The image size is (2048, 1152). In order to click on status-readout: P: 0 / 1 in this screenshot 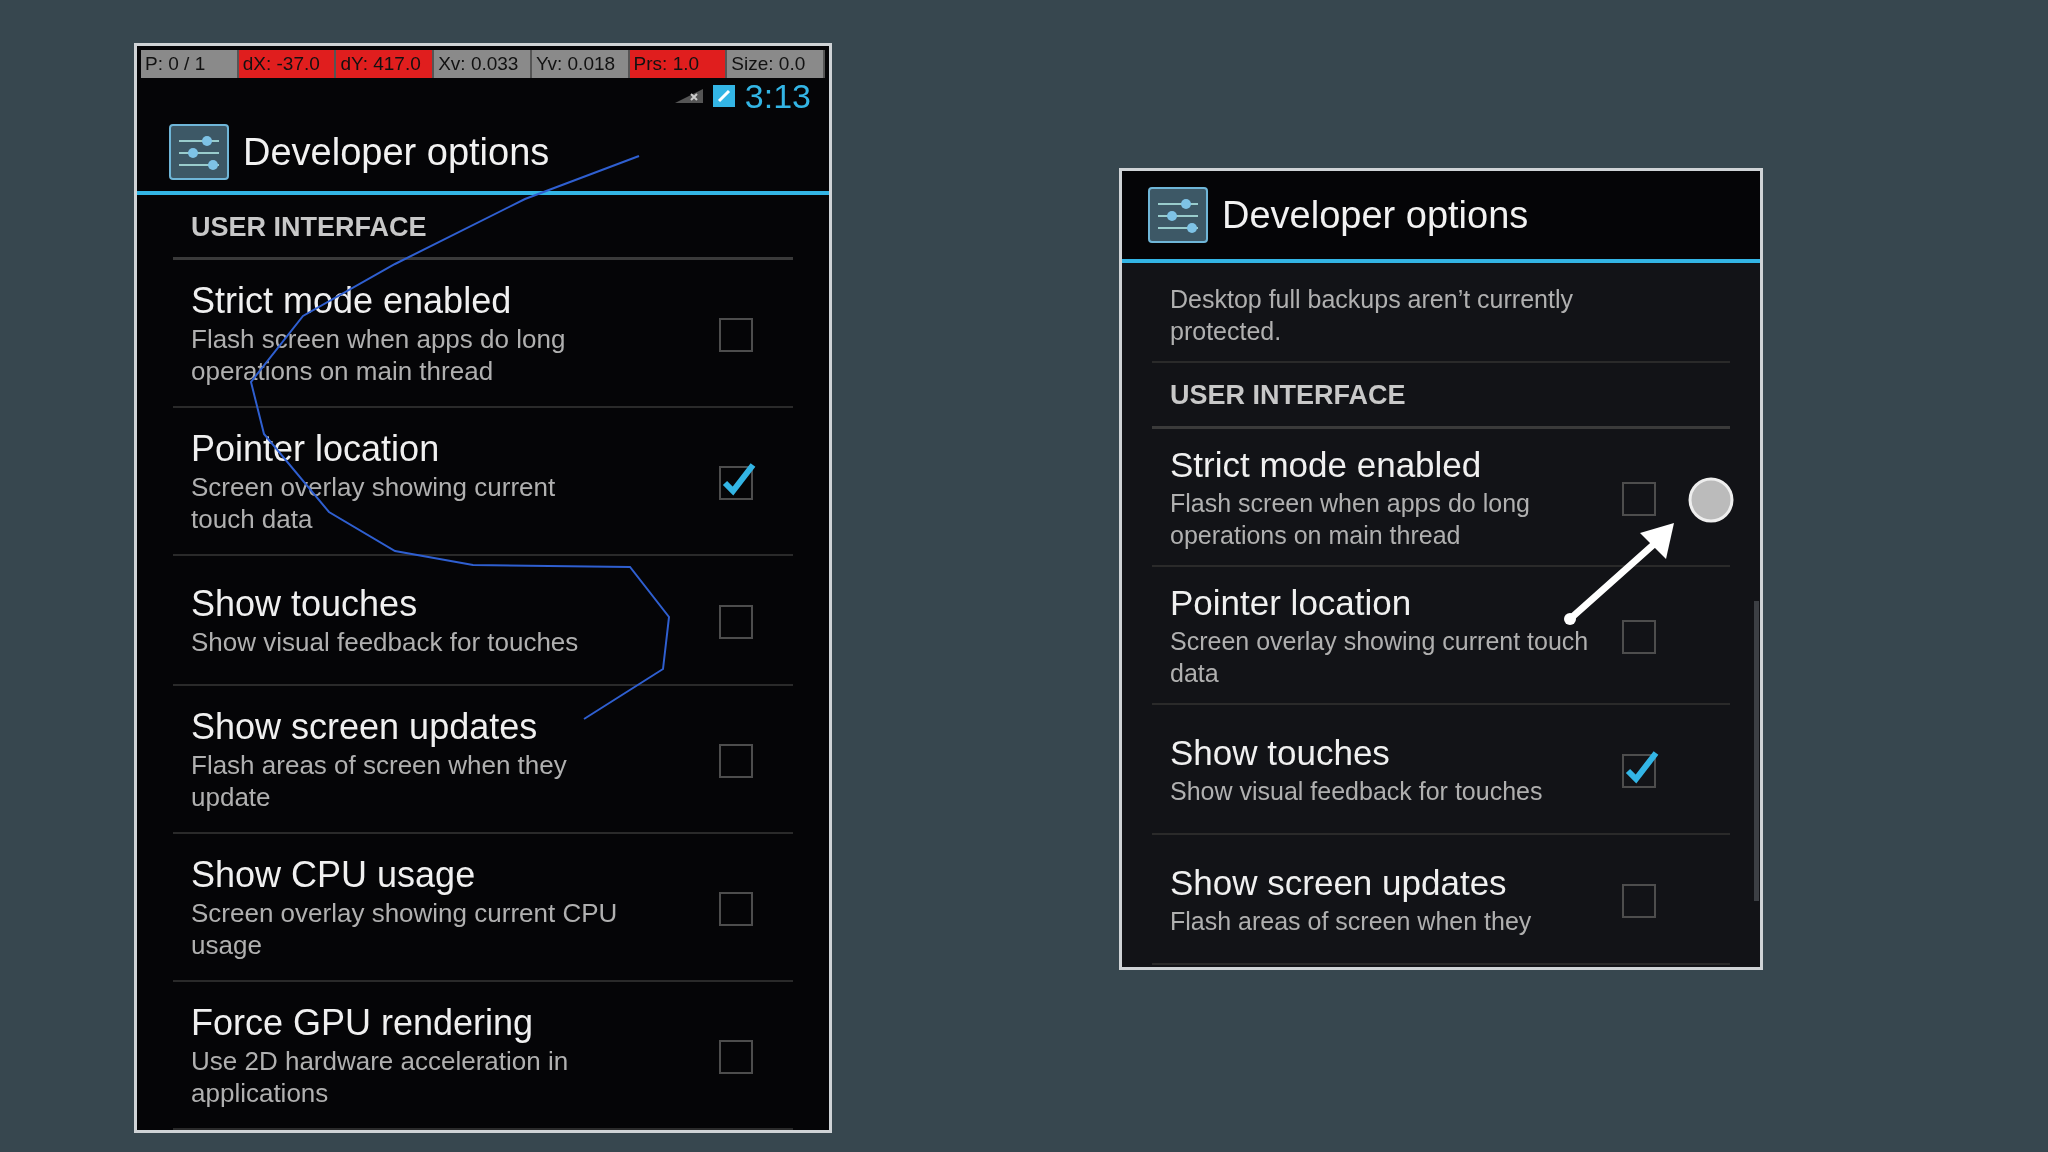, I will do `click(190, 64)`.